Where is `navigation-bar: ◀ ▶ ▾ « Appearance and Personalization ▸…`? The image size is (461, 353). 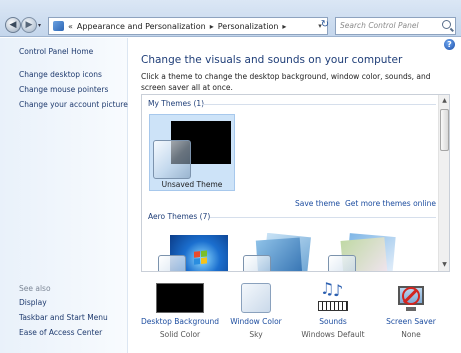
navigation-bar: ◀ ▶ ▾ « Appearance and Personalization ▸… is located at coordinates (230, 18).